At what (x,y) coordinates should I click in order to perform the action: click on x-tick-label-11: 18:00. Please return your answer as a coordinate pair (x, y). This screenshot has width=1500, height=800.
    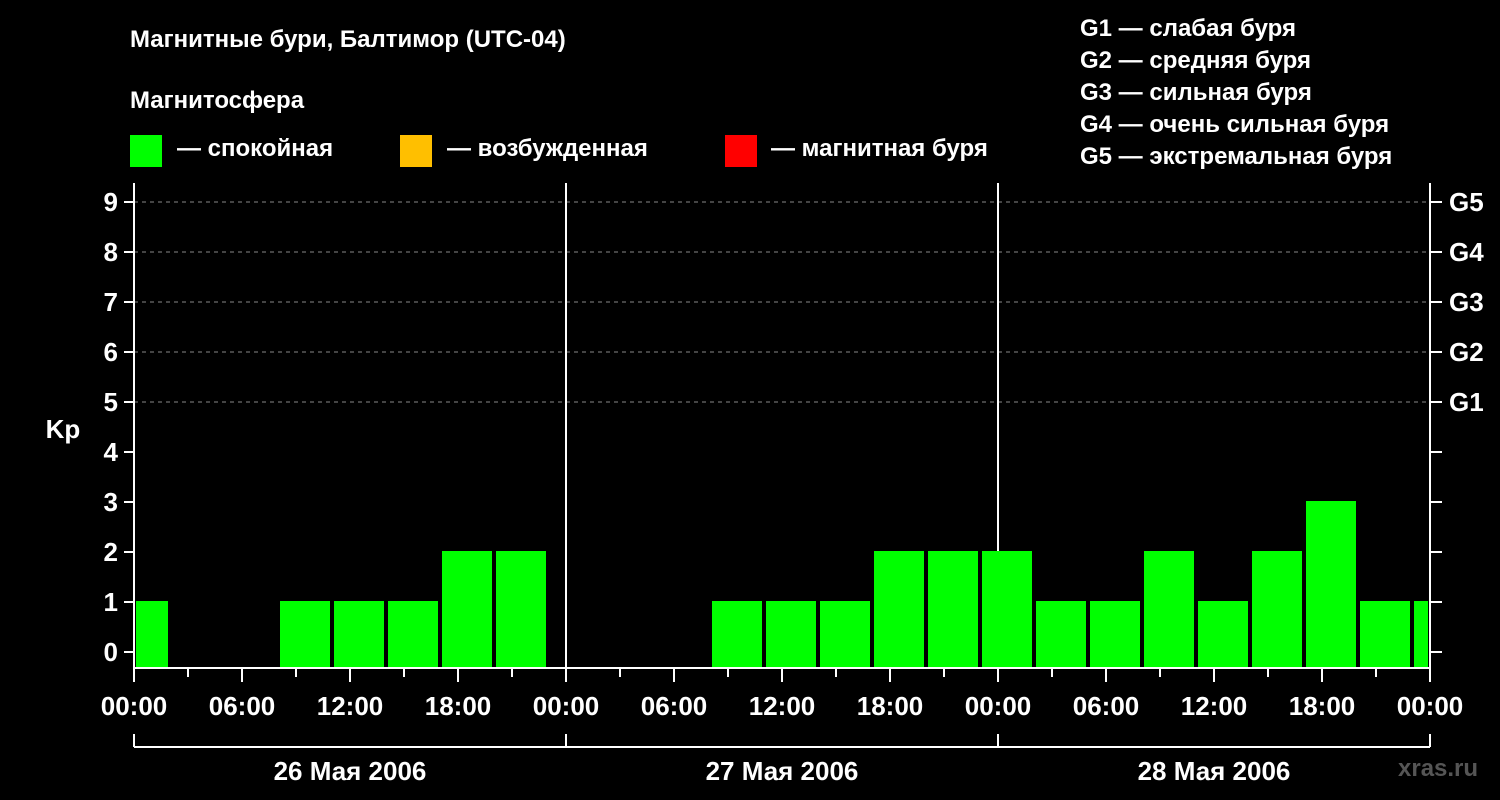
    Looking at the image, I should click on (1322, 706).